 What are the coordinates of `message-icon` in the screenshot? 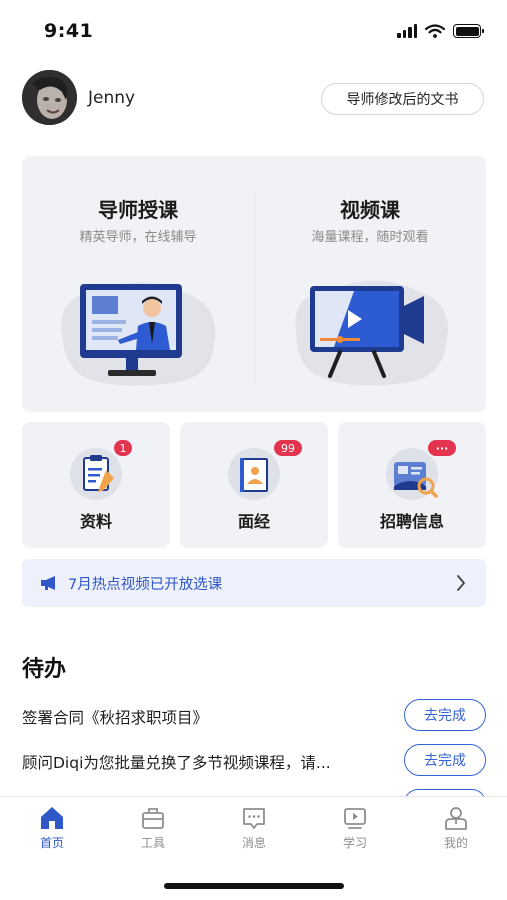 It's located at (254, 818).